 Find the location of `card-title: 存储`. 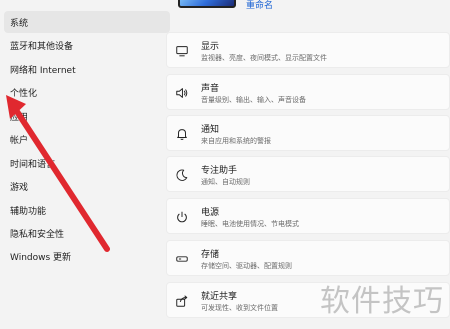

card-title: 存储 is located at coordinates (210, 255).